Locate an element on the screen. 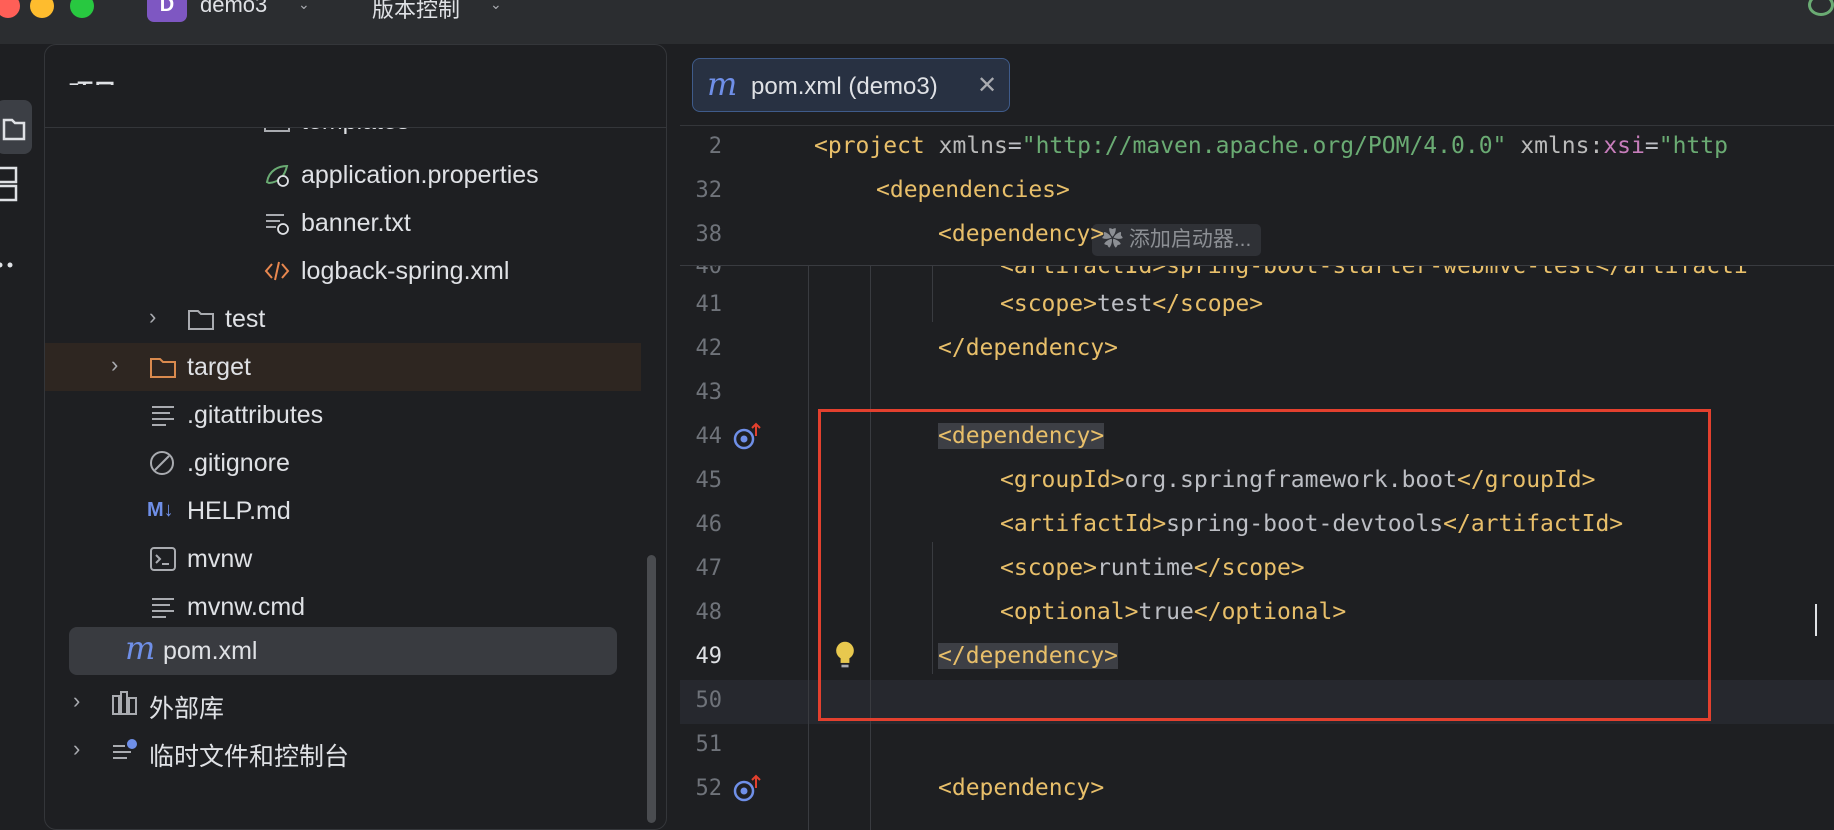  code-line: 42 </dependency> is located at coordinates (1042, 350).